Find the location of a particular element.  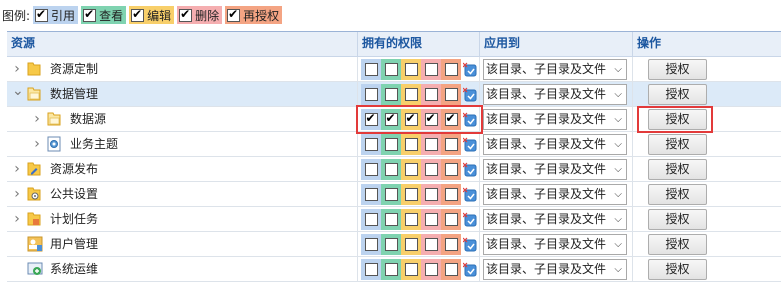

resource-label: 数据源 is located at coordinates (88, 119).